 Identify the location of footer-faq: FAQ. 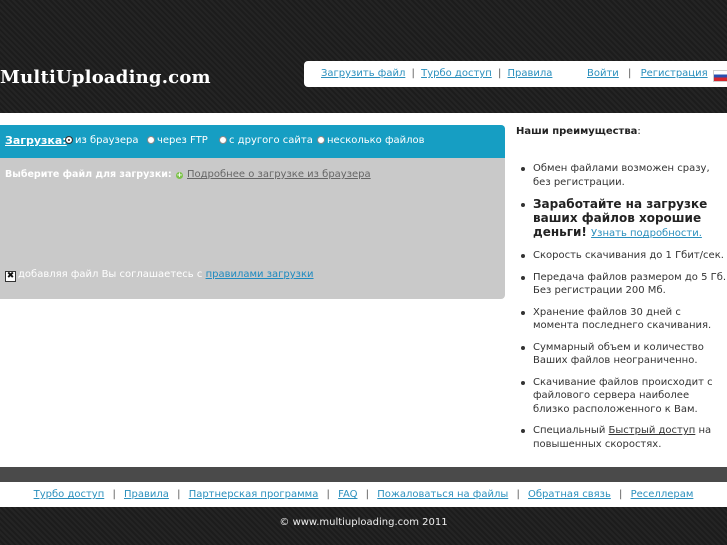
(347, 494).